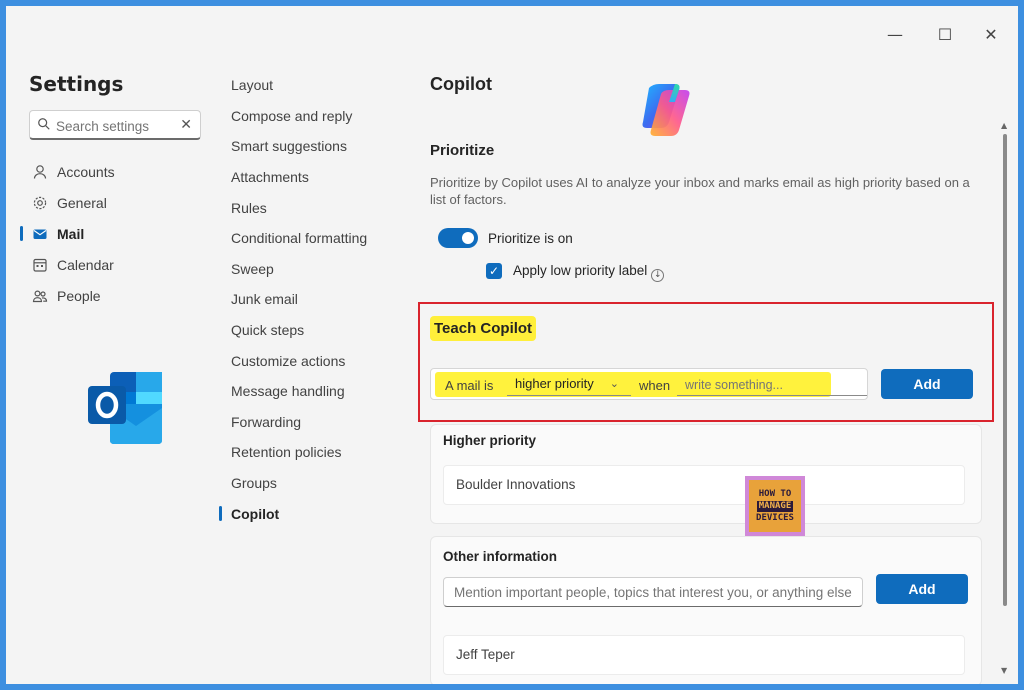 This screenshot has width=1024, height=690. I want to click on sidebar-item-label: Calendar, so click(85, 264).